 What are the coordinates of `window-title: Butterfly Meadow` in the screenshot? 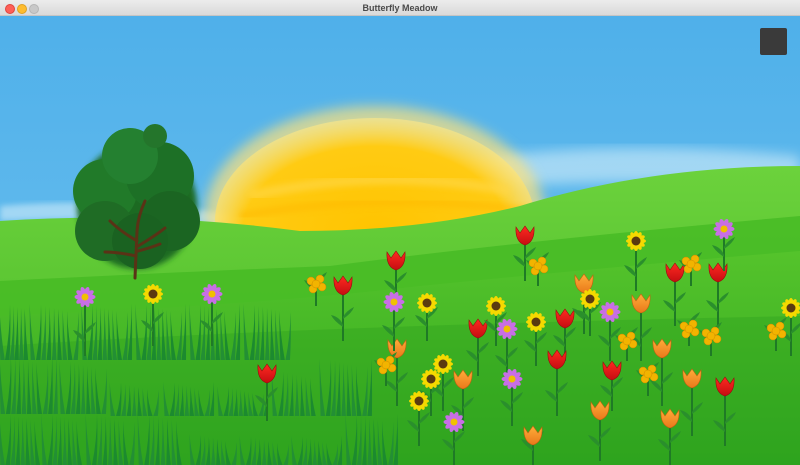 It's located at (400, 8).